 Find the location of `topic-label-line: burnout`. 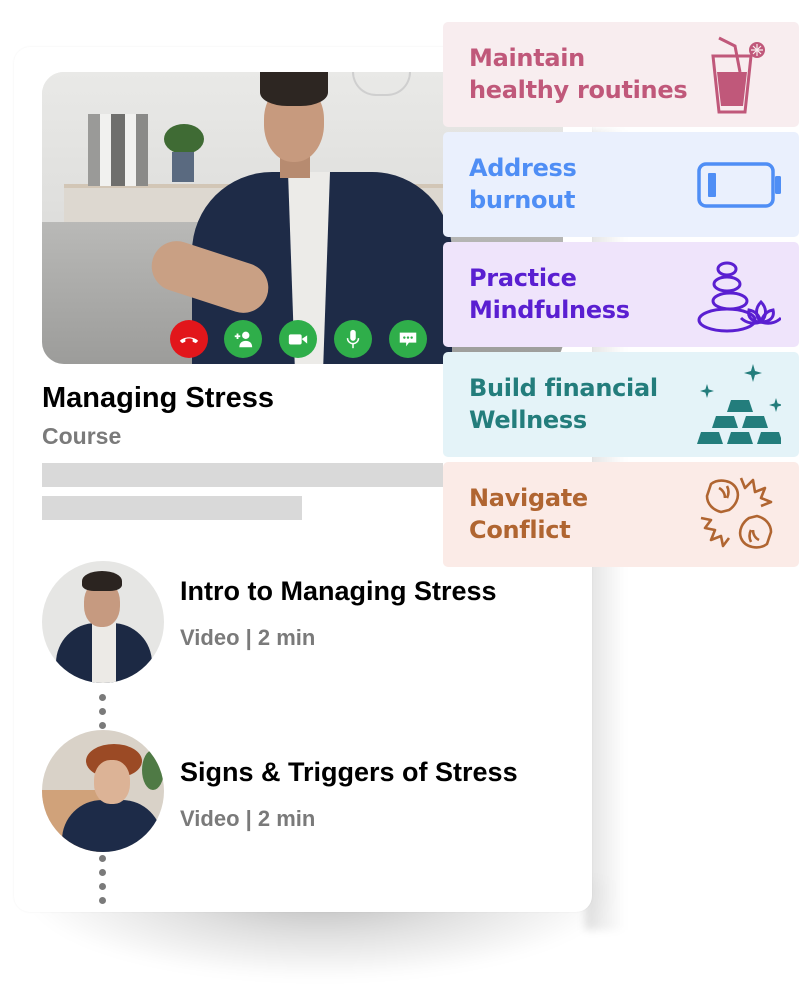

topic-label-line: burnout is located at coordinates (522, 200).